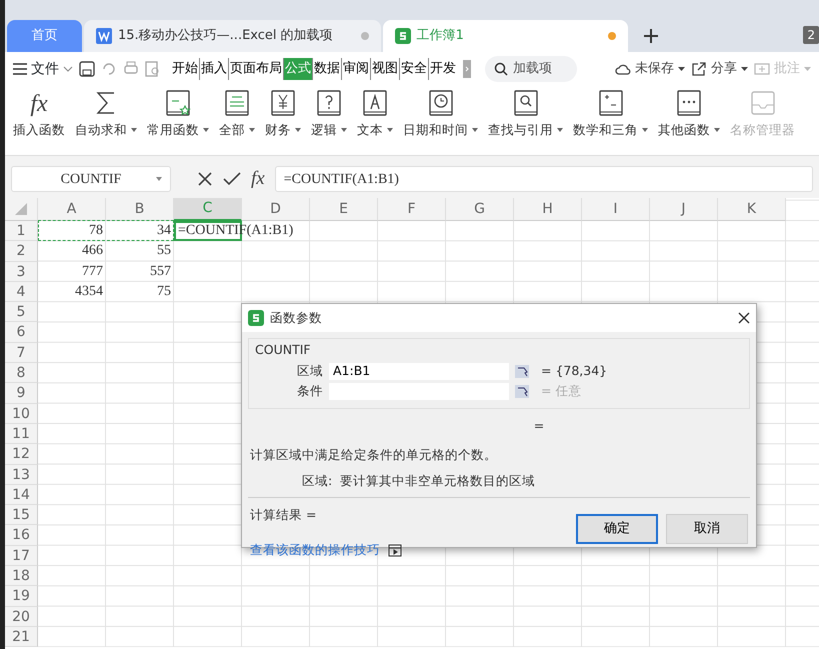 The image size is (819, 649). I want to click on plus-icon, so click(651, 36).